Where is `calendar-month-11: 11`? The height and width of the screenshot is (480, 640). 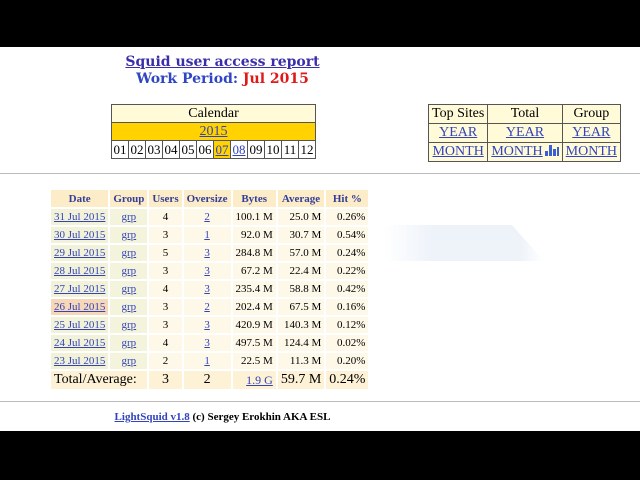 calendar-month-11: 11 is located at coordinates (290, 149).